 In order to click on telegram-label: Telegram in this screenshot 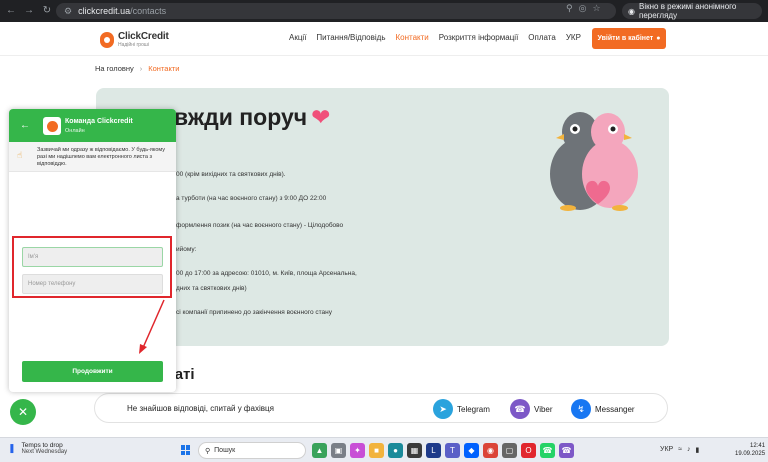, I will do `click(473, 409)`.